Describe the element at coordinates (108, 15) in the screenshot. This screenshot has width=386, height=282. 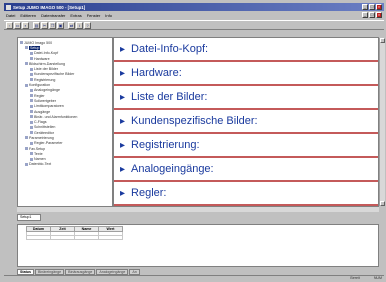
I see `menu-info: Info` at that location.